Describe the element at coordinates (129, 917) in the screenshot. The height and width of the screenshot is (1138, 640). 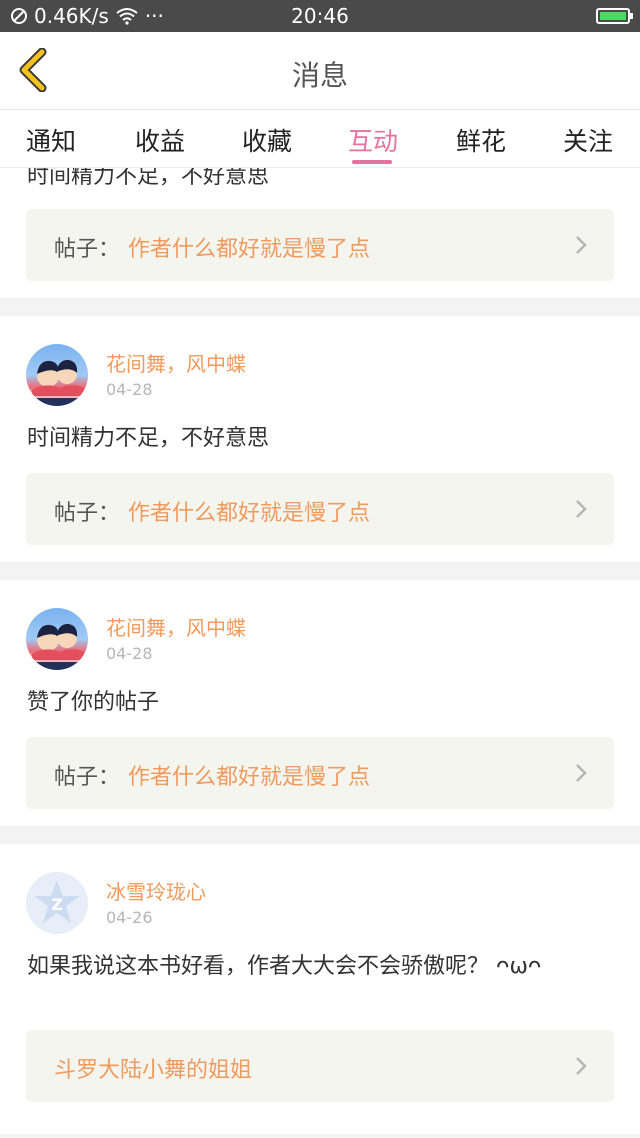
I see `post-date: 04-26` at that location.